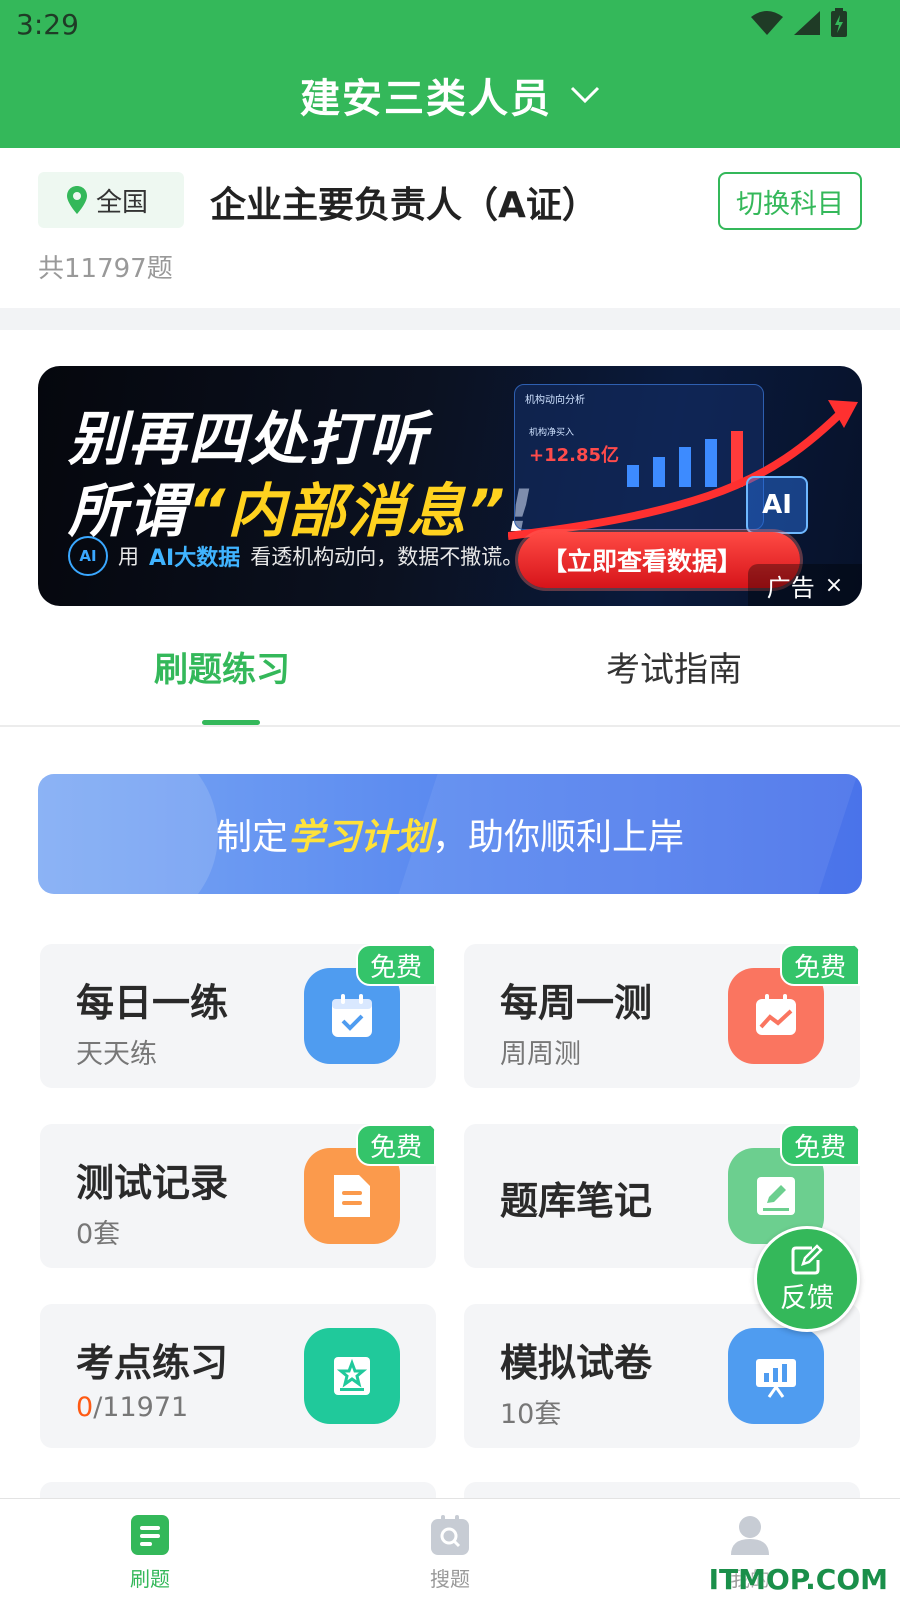 The height and width of the screenshot is (1600, 900). I want to click on ad-label: 广告 ×, so click(805, 585).